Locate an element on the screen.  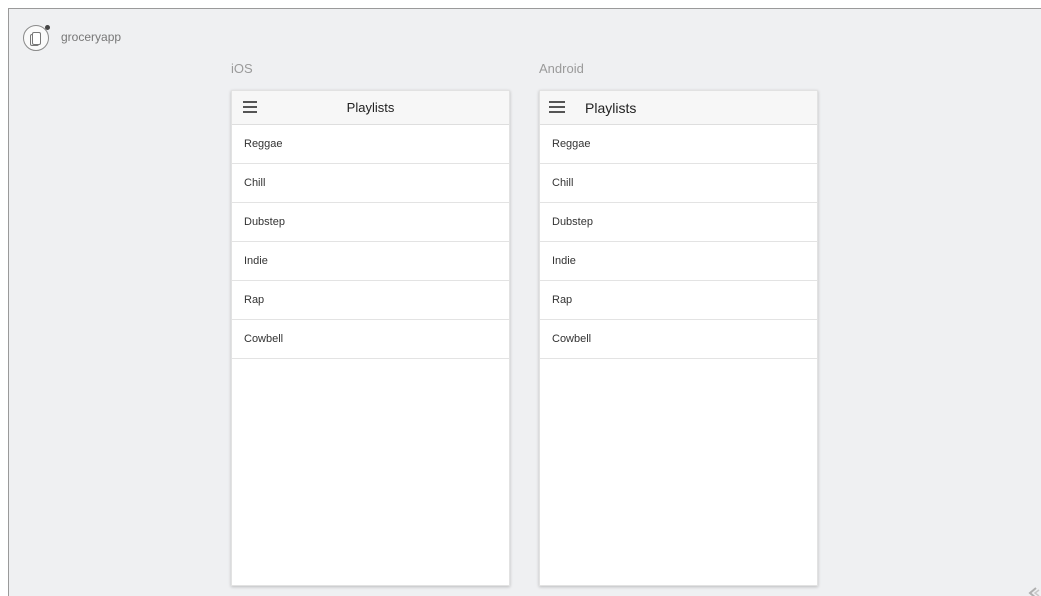
android-playlist-list: Reggae Chill Dubstep Indie Rap Cowbell is located at coordinates (678, 242).